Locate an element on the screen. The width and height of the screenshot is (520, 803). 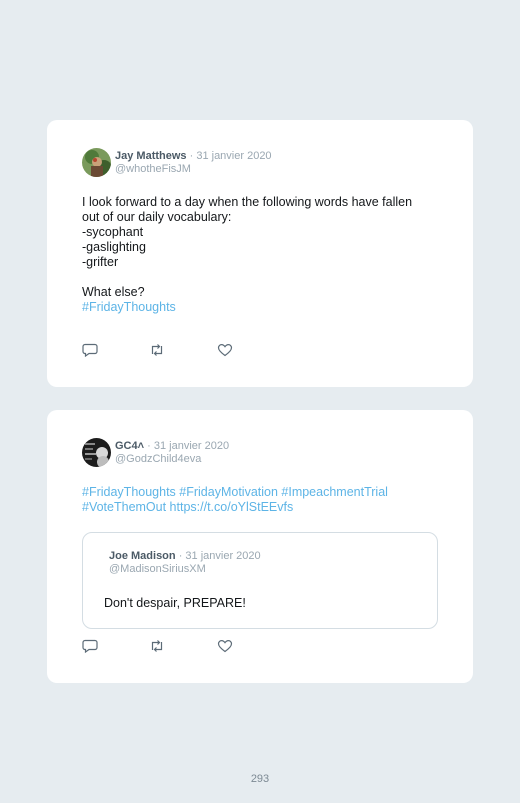
tweet-header: GC4˄ · 31 janvier 2020 @GodzChild4eva is located at coordinates (172, 453).